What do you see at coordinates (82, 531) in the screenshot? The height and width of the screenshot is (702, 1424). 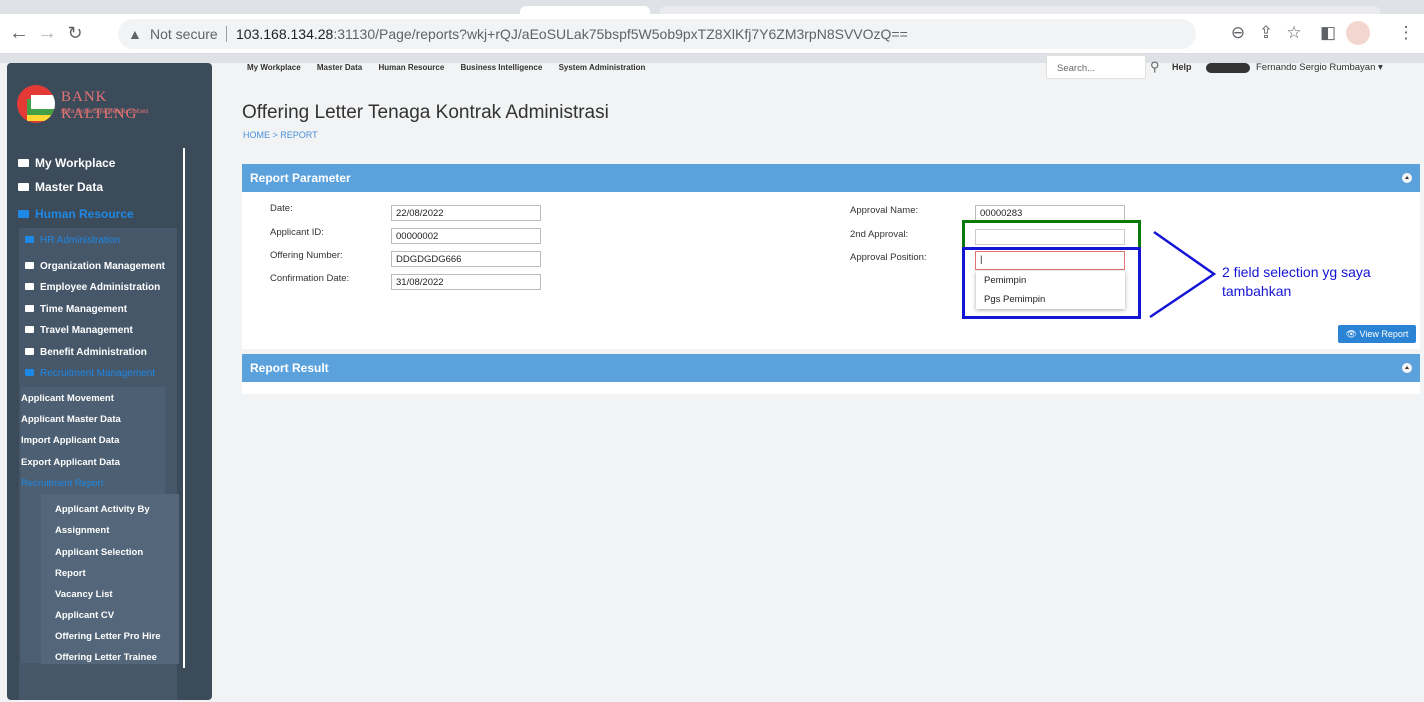 I see `sidebar-item-applicant-activity-cont: Assignment` at bounding box center [82, 531].